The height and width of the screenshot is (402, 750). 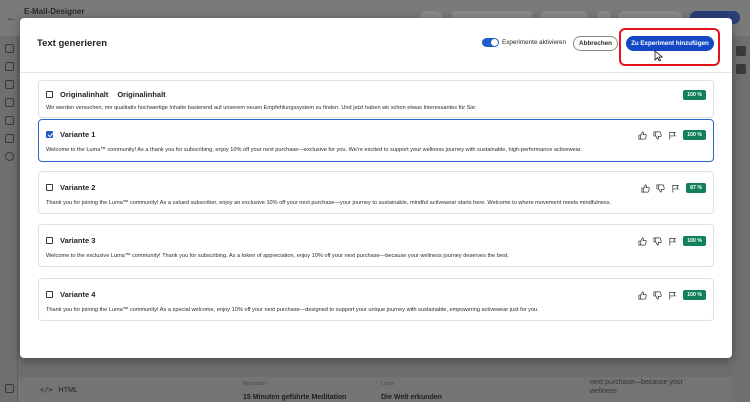 What do you see at coordinates (9, 219) in the screenshot?
I see `left-rail` at bounding box center [9, 219].